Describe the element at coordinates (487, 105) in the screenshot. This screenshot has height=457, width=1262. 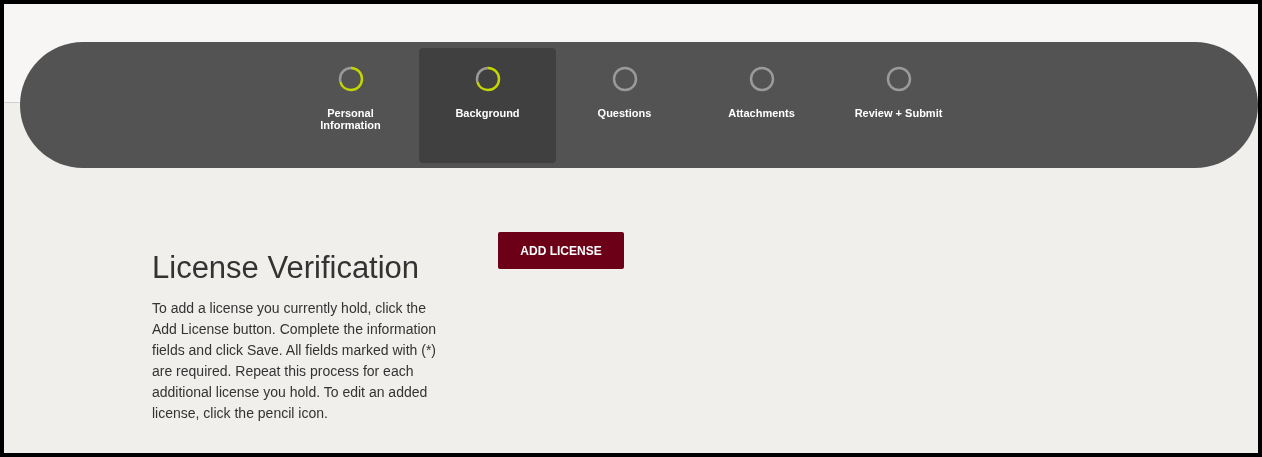
I see `step-tab: Background` at that location.